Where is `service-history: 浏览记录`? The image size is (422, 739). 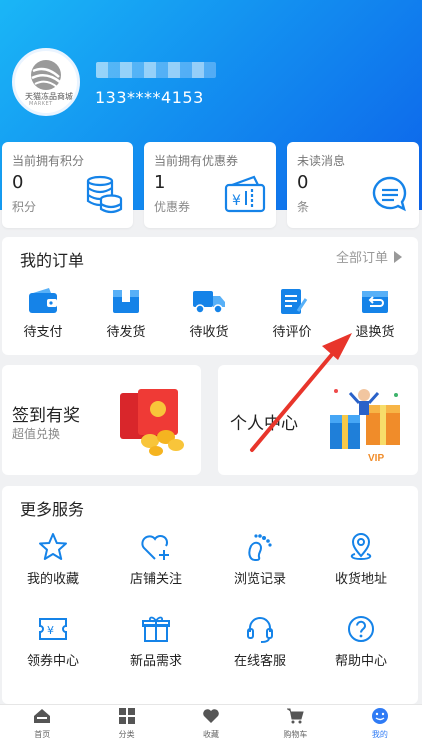
service-history: 浏览记录 is located at coordinates (260, 559).